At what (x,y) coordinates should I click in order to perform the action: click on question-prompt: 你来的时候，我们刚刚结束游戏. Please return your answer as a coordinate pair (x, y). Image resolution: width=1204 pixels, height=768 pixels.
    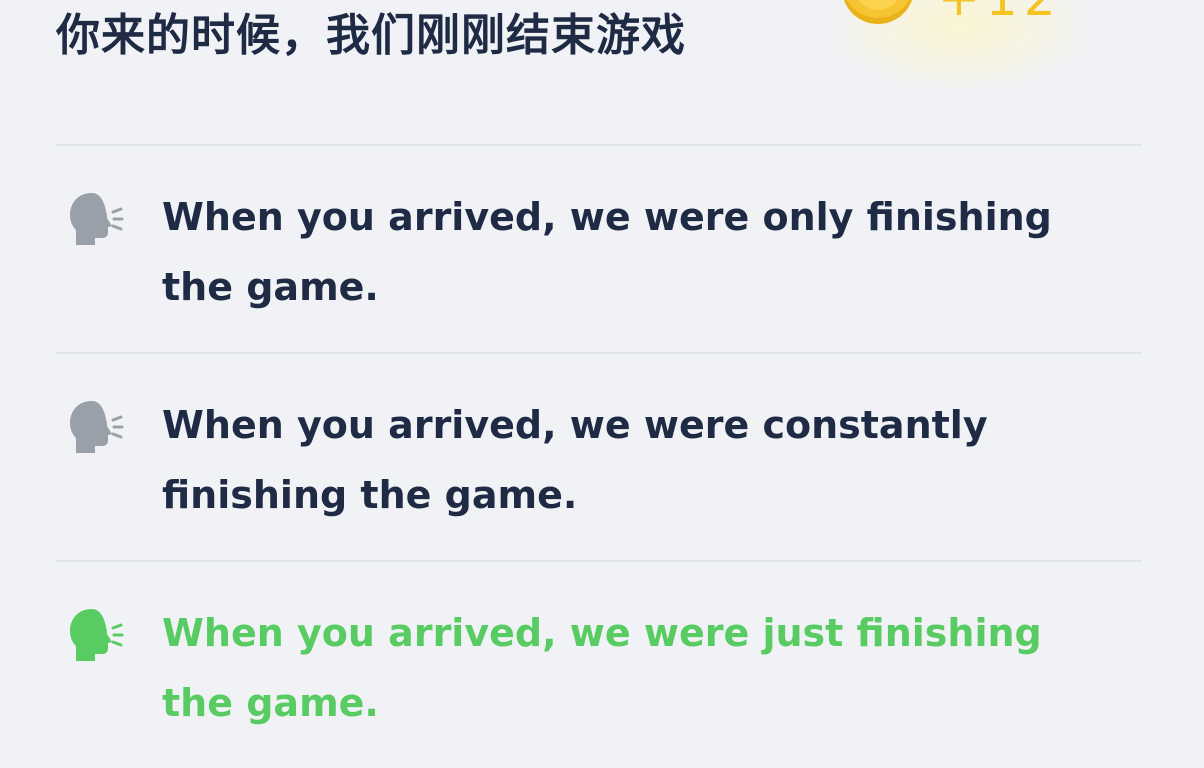
    Looking at the image, I should click on (371, 35).